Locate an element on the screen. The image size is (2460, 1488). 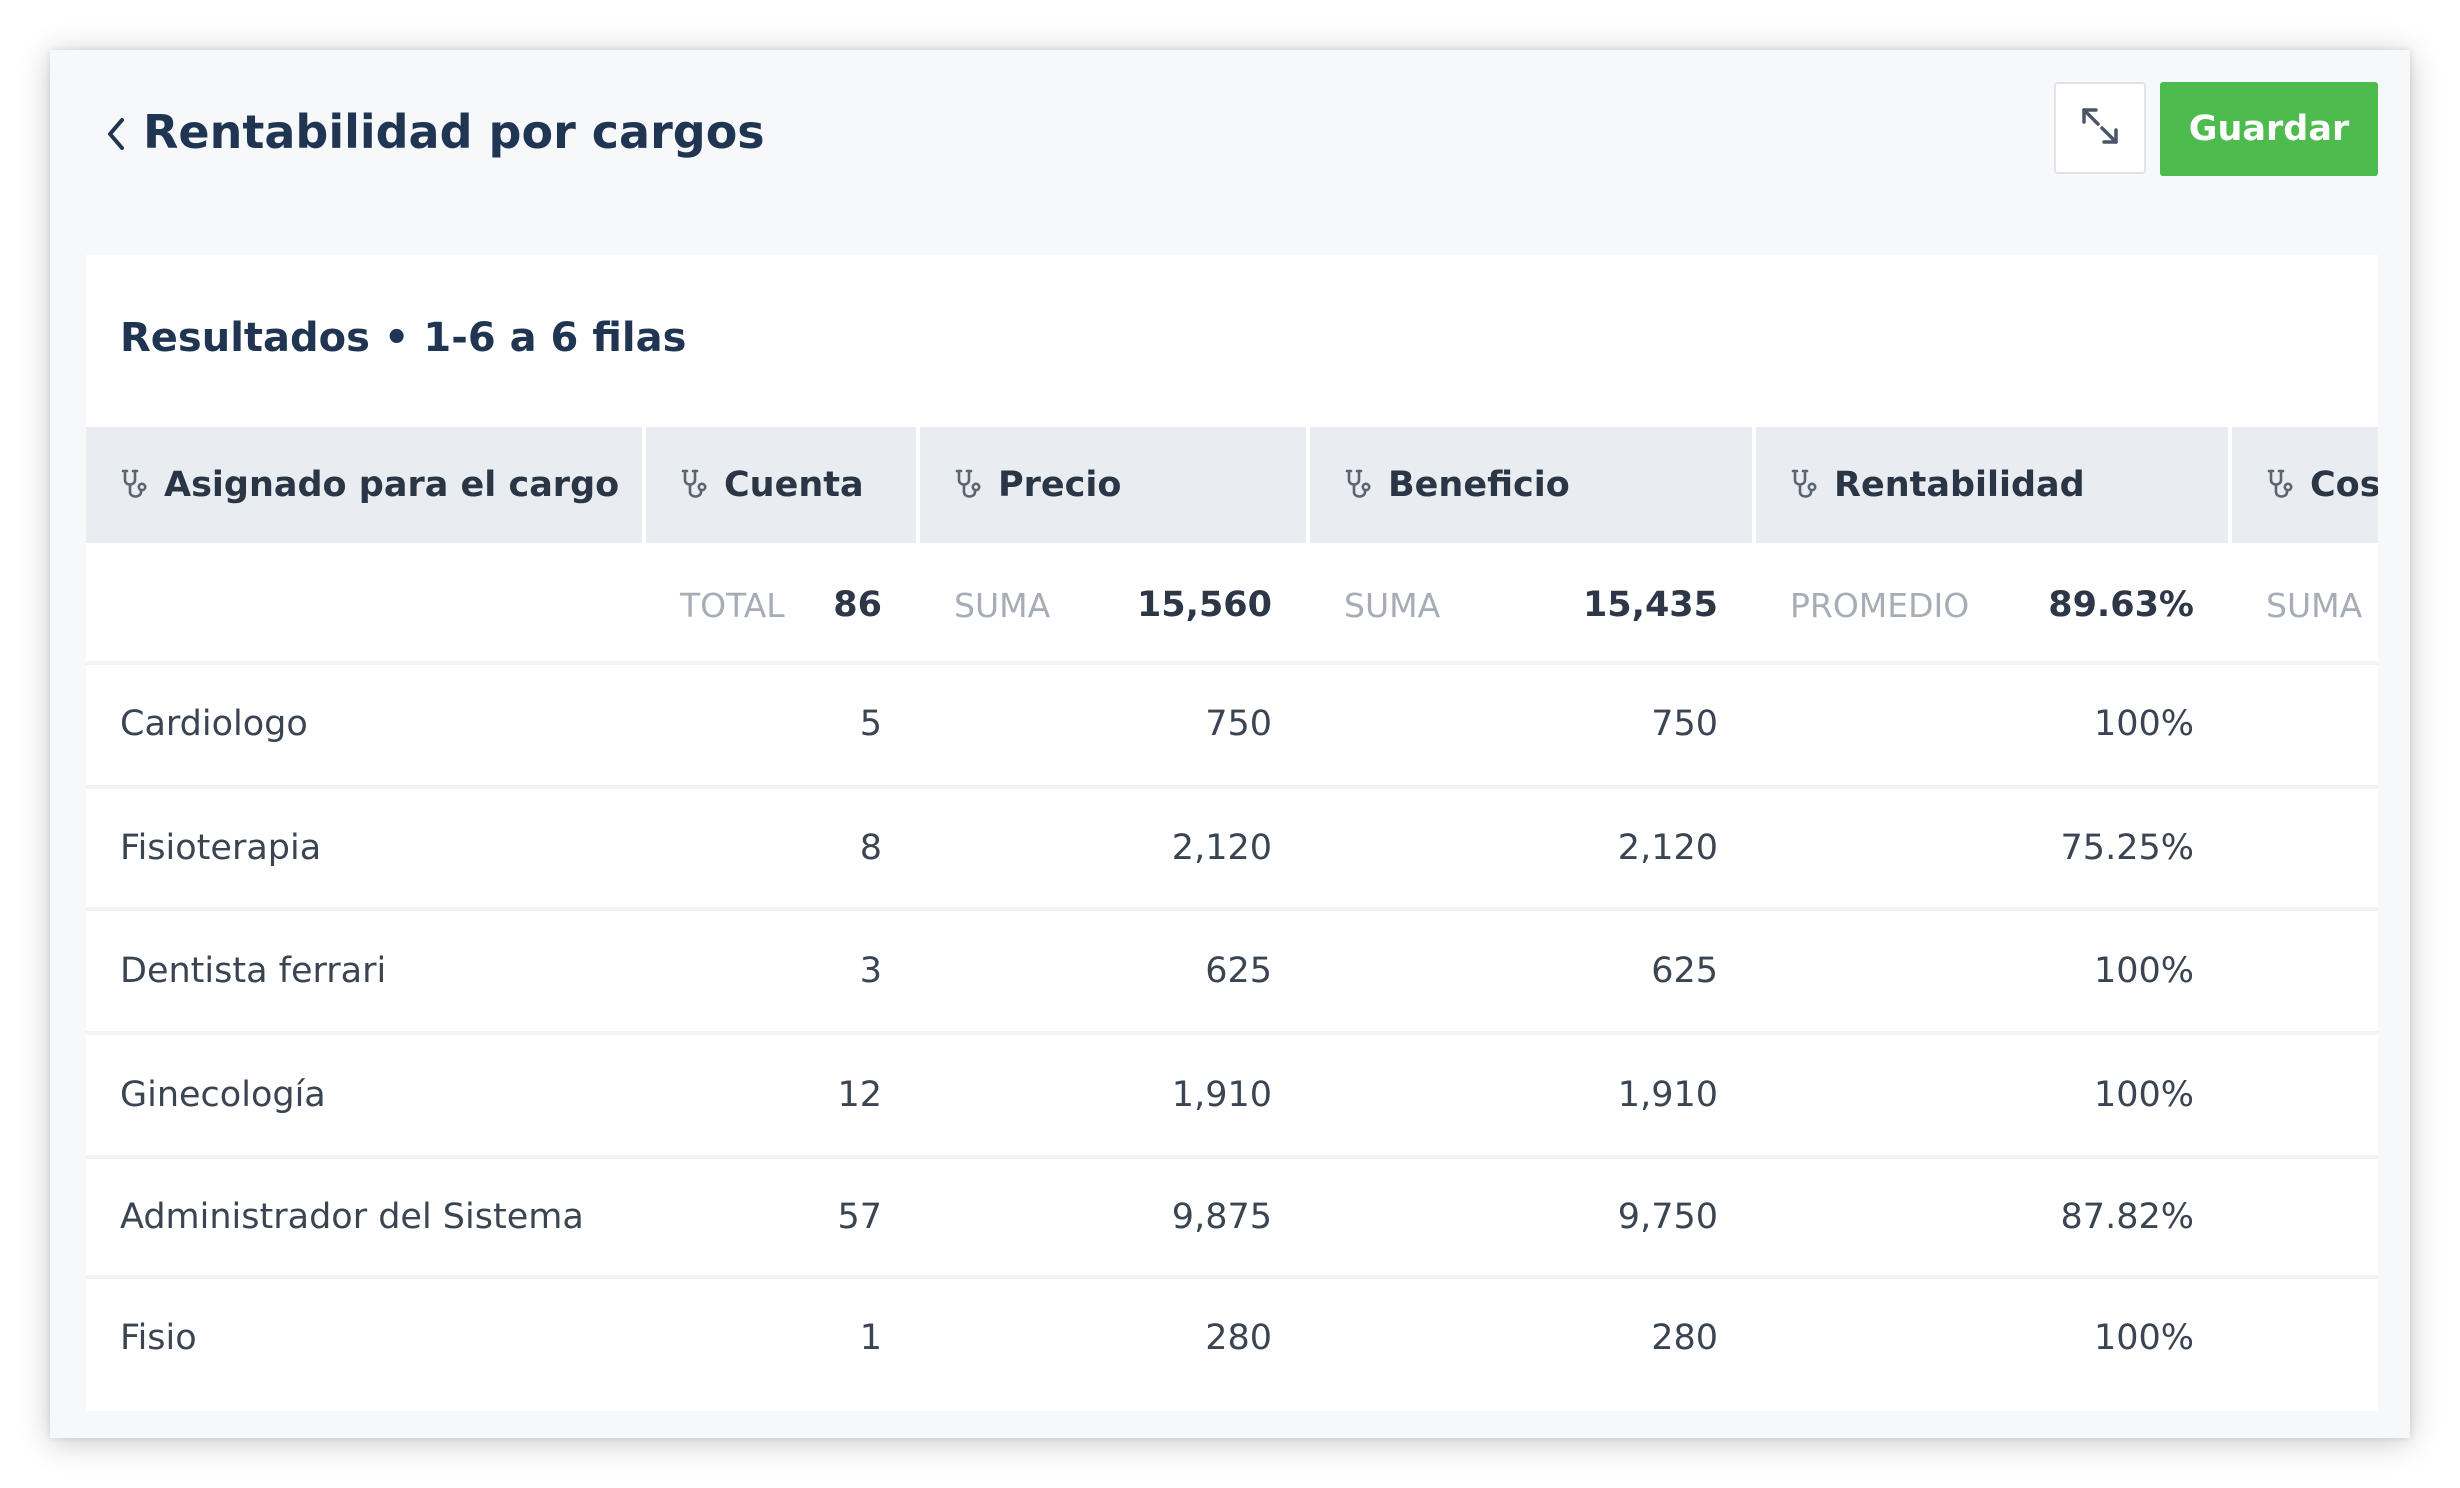
column-cost: Cost SUMA is located at coordinates (2305, 919).